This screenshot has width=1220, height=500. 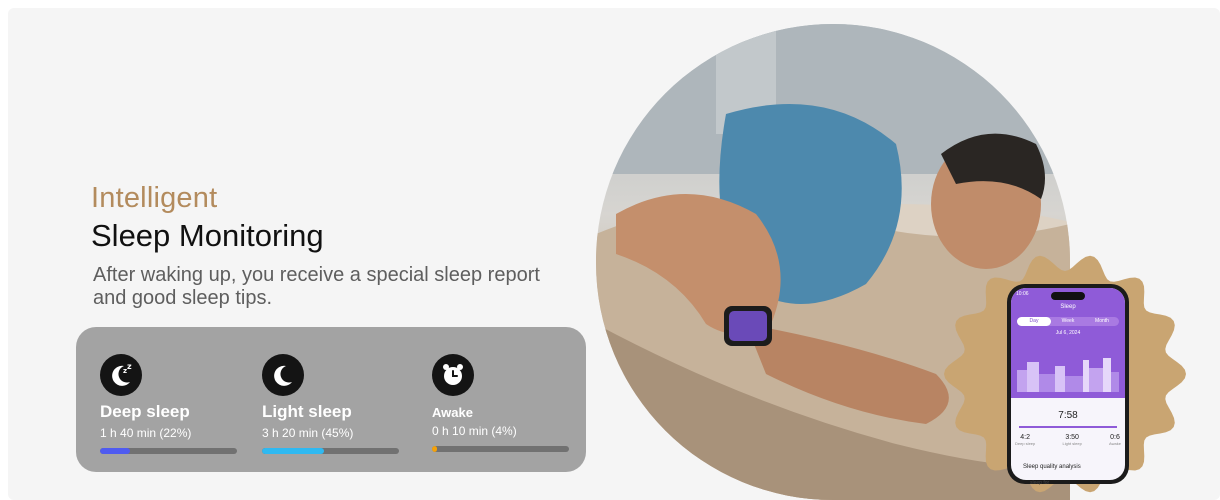 I want to click on mini-stat-value: 0:6, so click(x=1115, y=437).